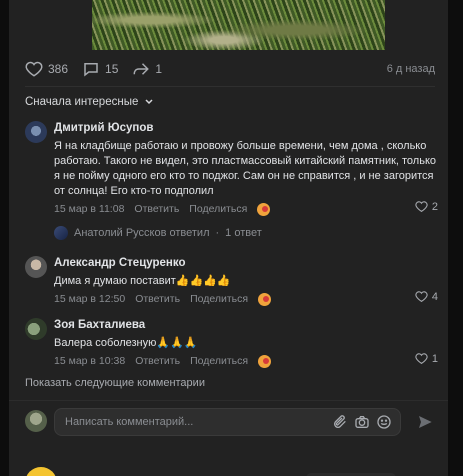  Describe the element at coordinates (149, 102) in the screenshot. I see `chevron-down-icon` at that location.